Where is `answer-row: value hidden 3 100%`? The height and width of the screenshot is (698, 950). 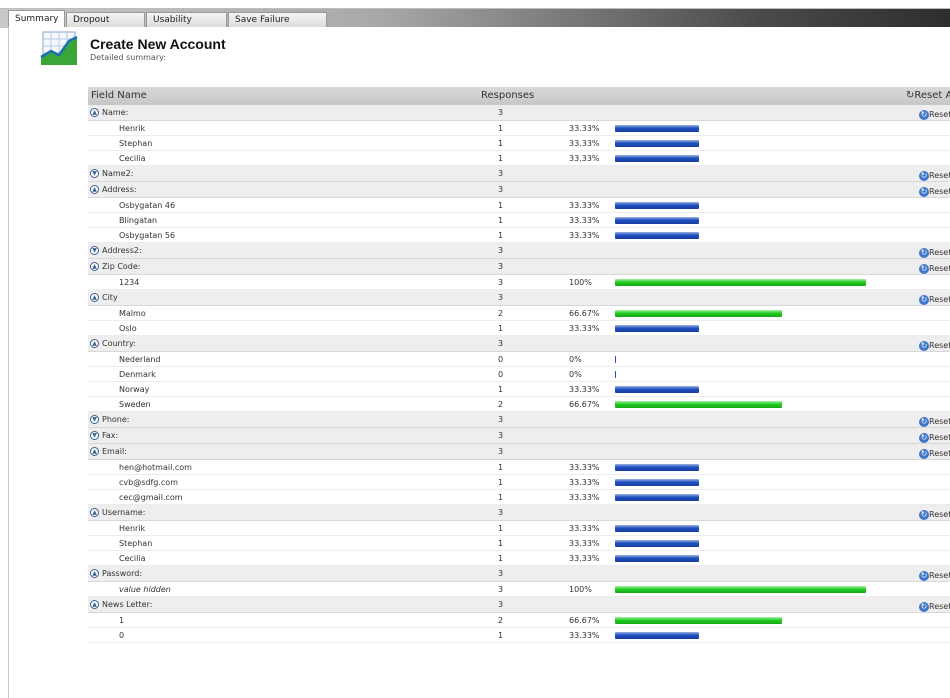
answer-row: value hidden 3 100% is located at coordinates (519, 589).